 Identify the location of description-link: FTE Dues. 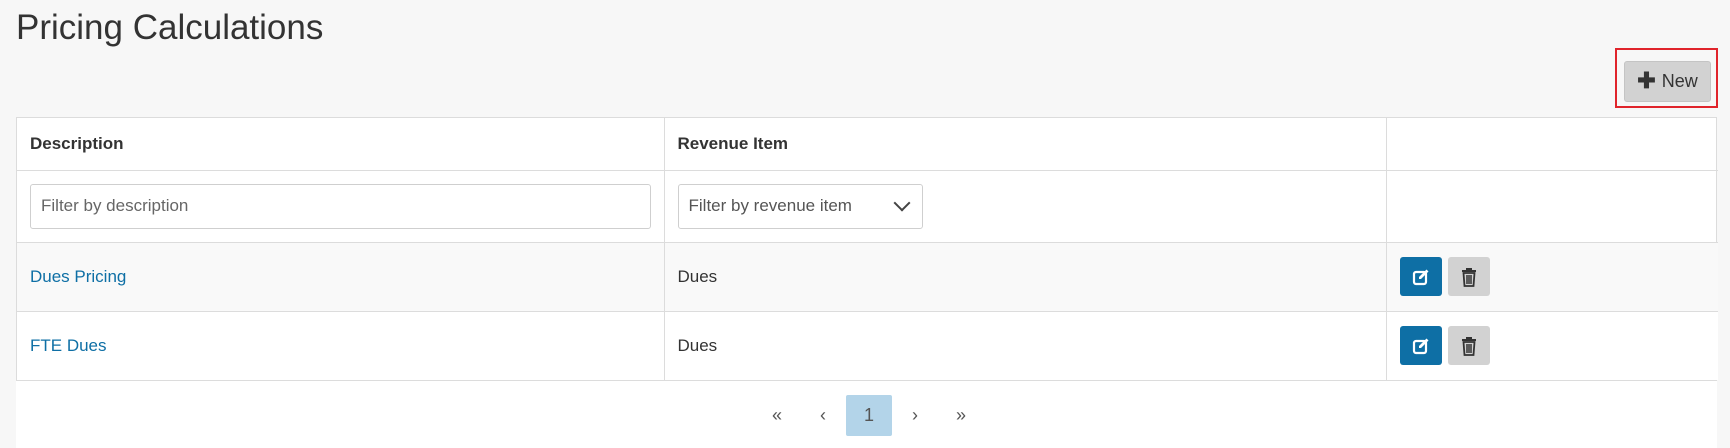
(68, 345).